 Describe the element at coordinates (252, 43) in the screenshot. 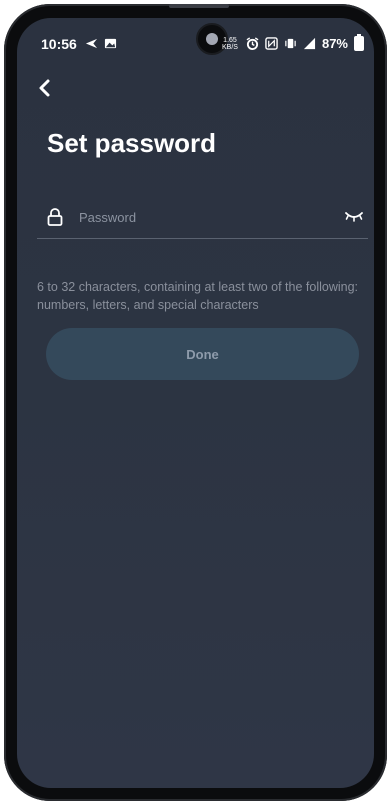

I see `alarm-icon` at that location.